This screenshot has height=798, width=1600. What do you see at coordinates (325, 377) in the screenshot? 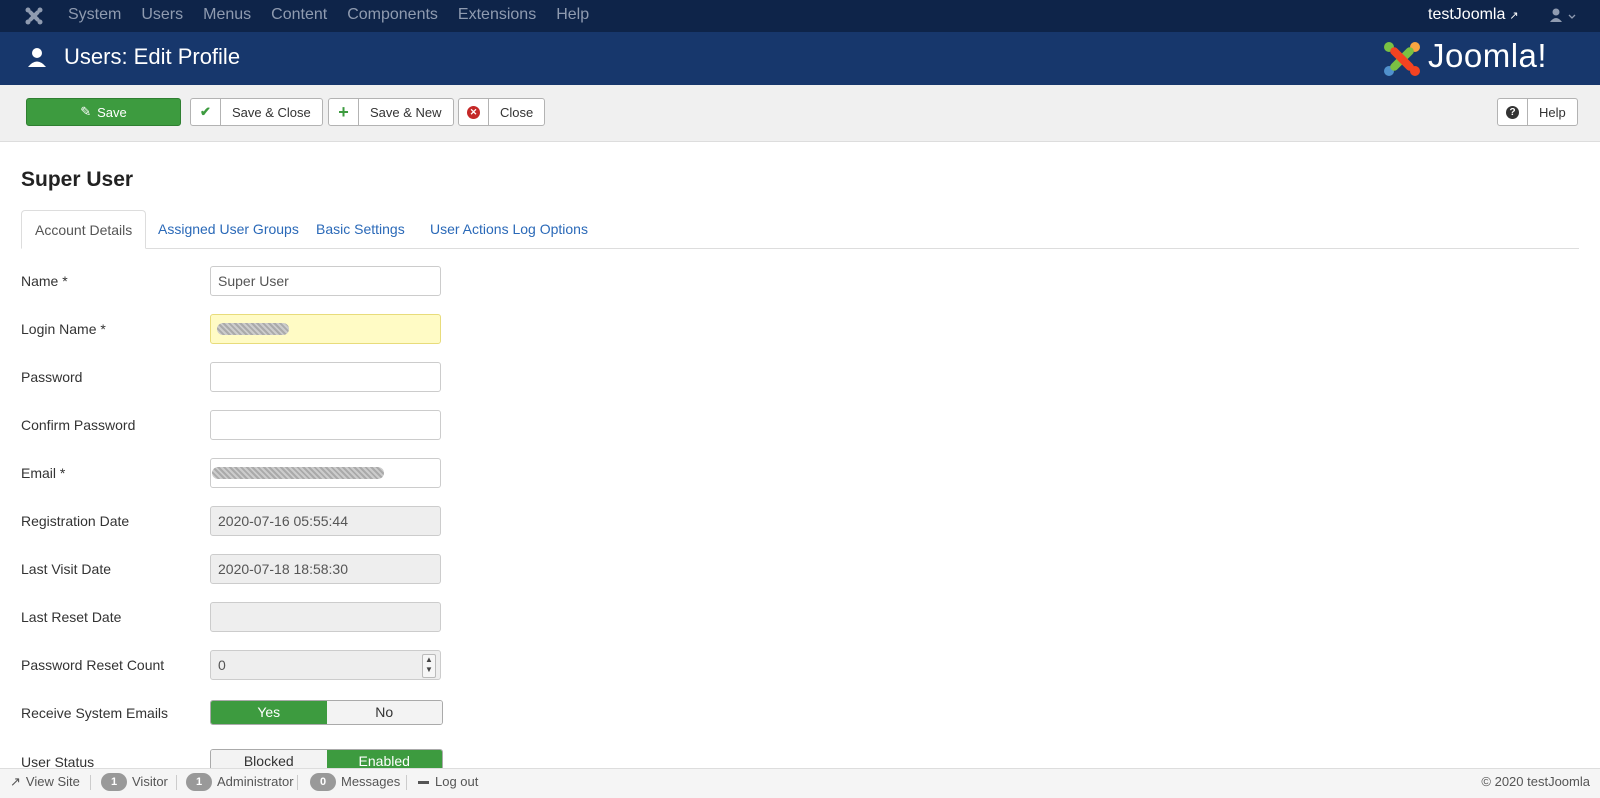
I see `password-field` at bounding box center [325, 377].